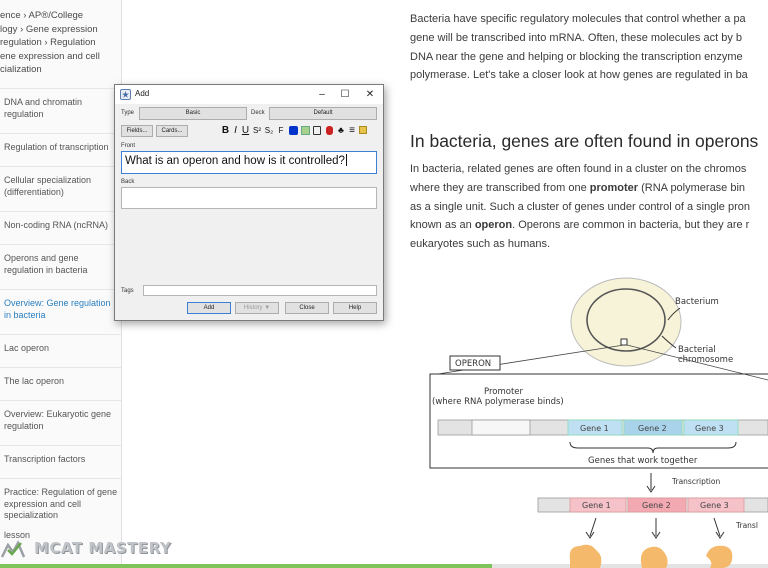 This screenshot has height=568, width=768. I want to click on watermark-text: MCAT MASTERY, so click(103, 548).